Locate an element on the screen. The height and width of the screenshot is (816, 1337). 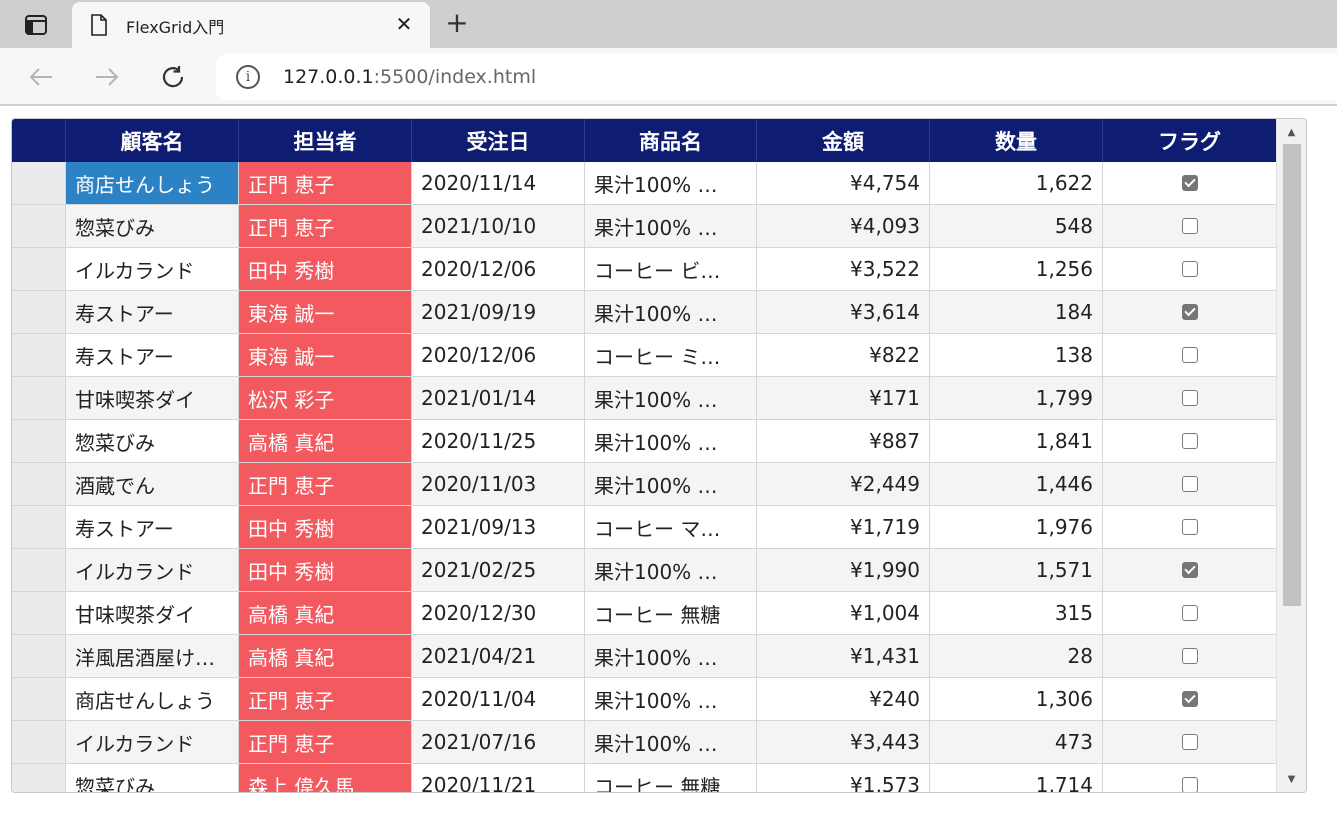
quantity-cell: 1,256 is located at coordinates (1016, 269).